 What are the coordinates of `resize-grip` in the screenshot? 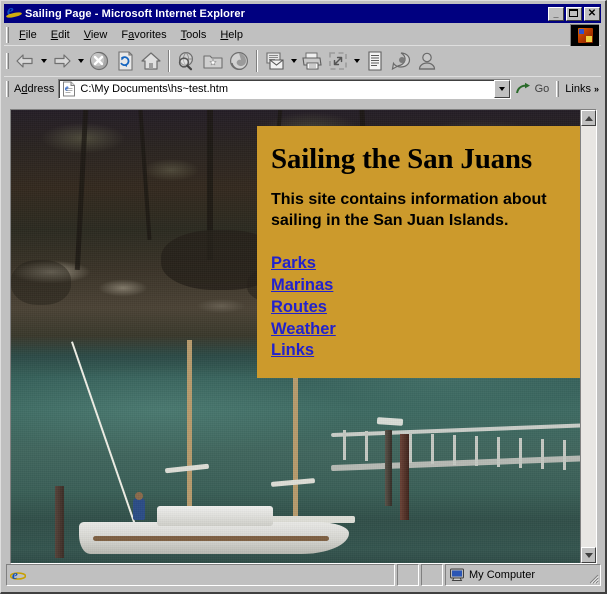 It's located at (593, 578).